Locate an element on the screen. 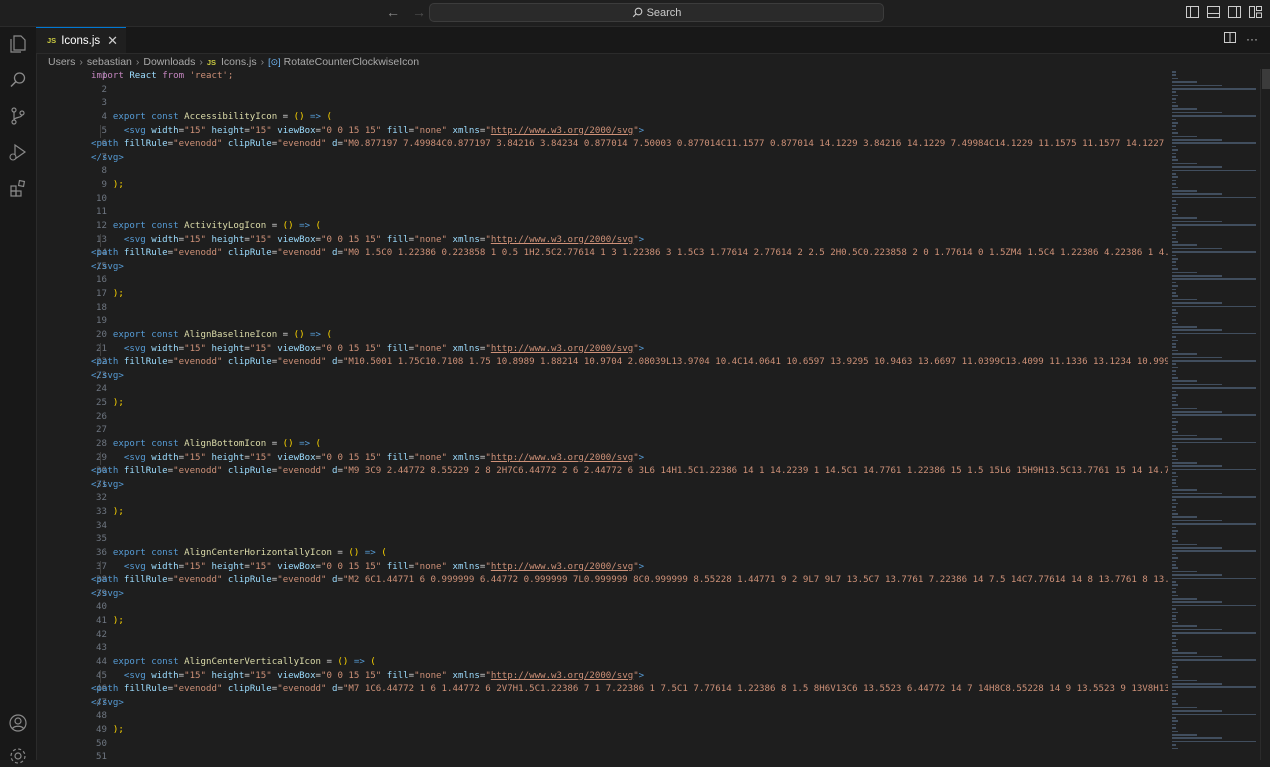  code-text: import React from 'react'; is located at coordinates (162, 77).